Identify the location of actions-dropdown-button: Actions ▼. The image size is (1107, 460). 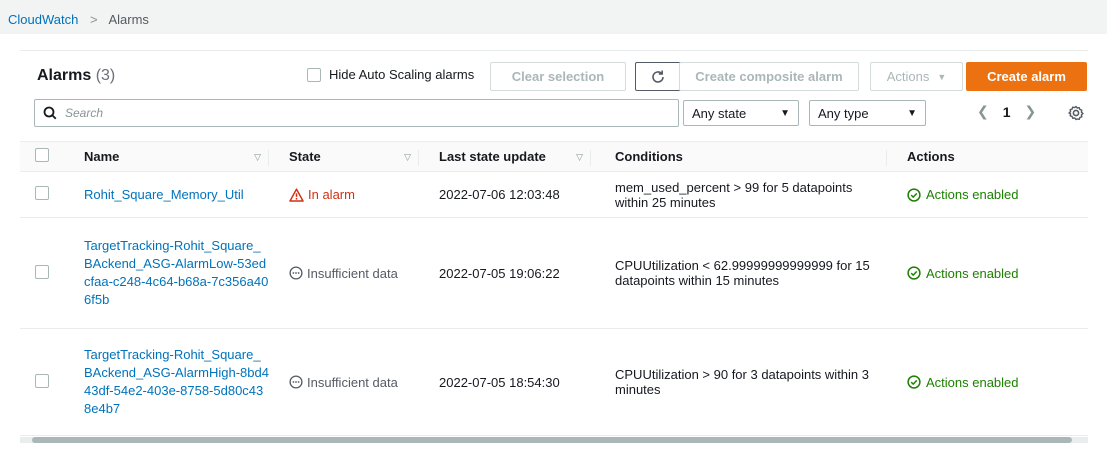
(916, 76).